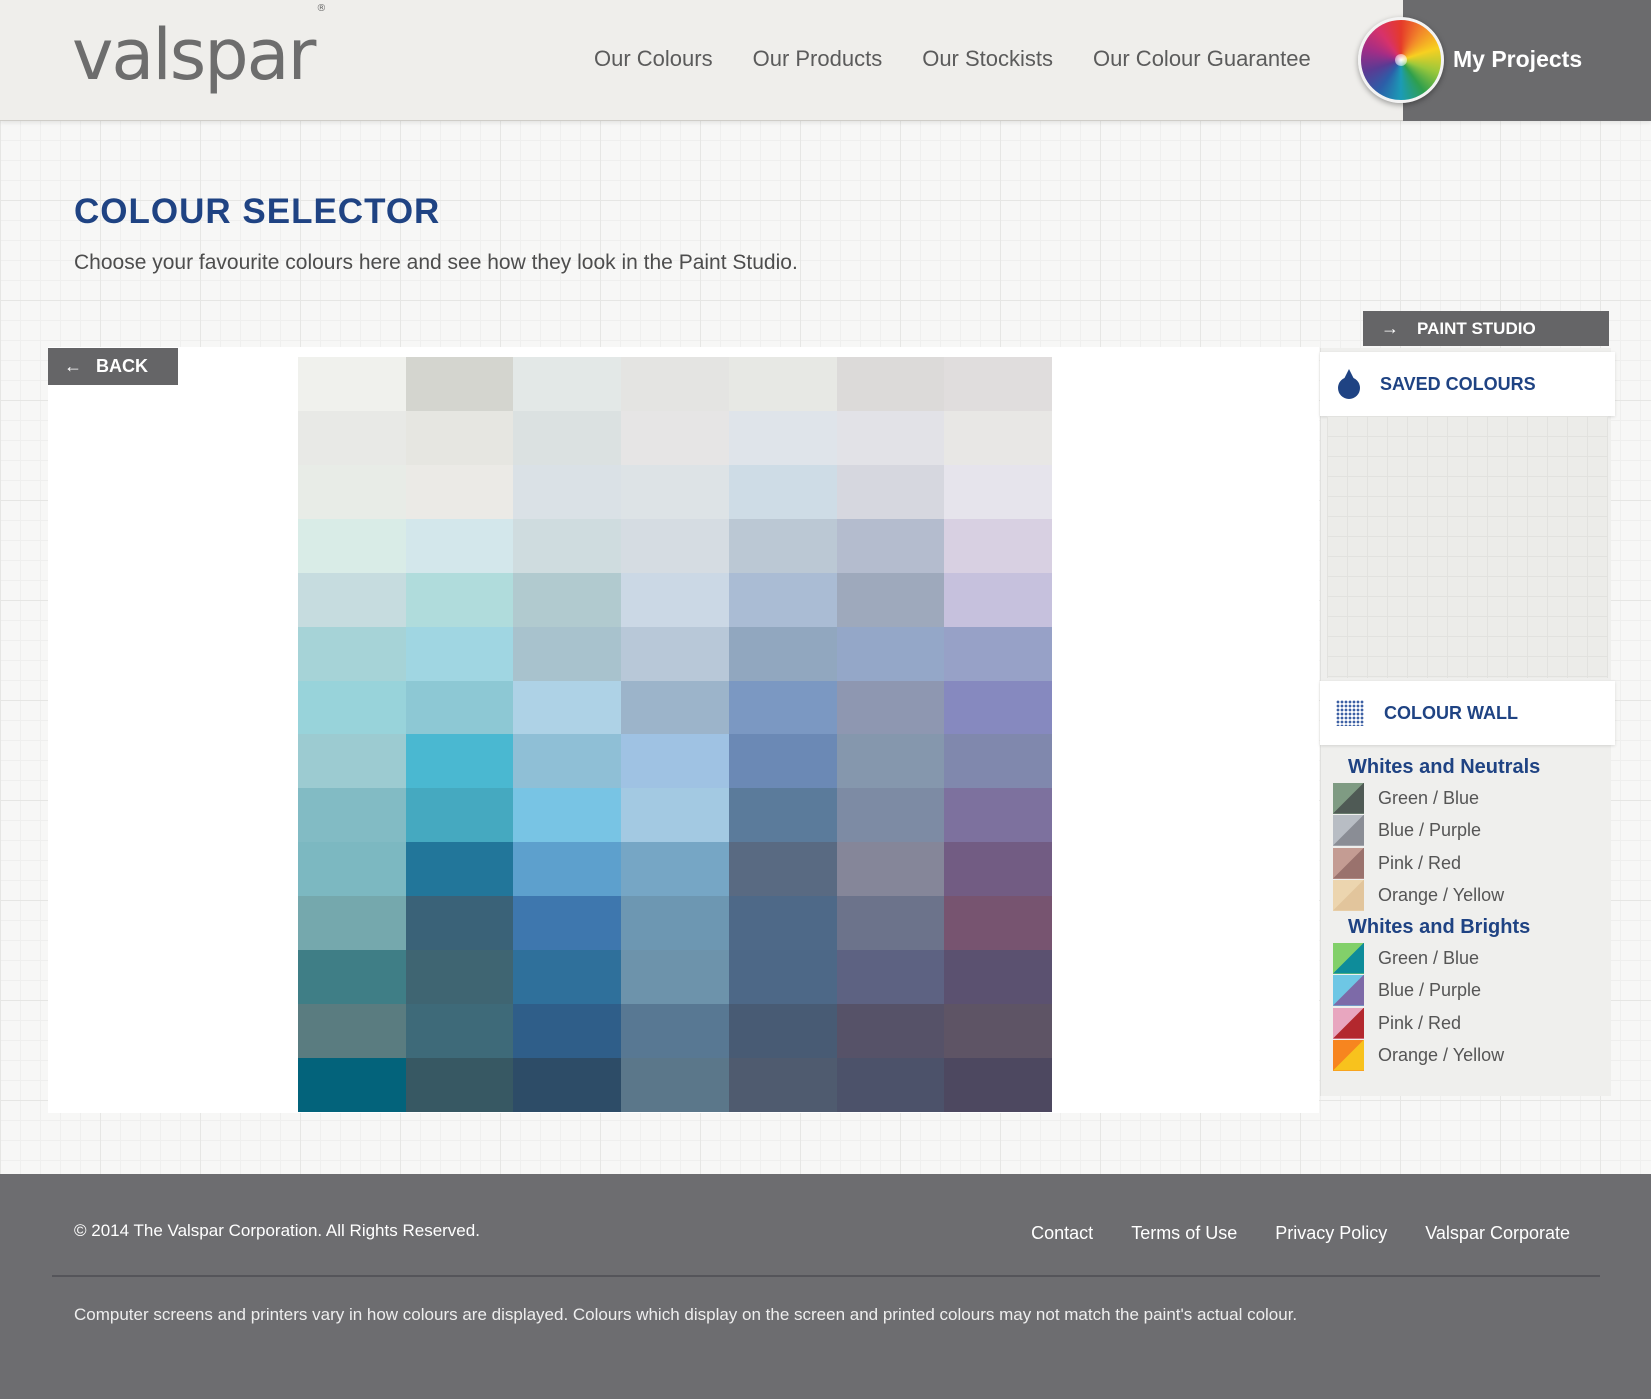 The height and width of the screenshot is (1399, 1651). Describe the element at coordinates (1331, 1233) in the screenshot. I see `footer-link-privacy: Privacy Policy` at that location.